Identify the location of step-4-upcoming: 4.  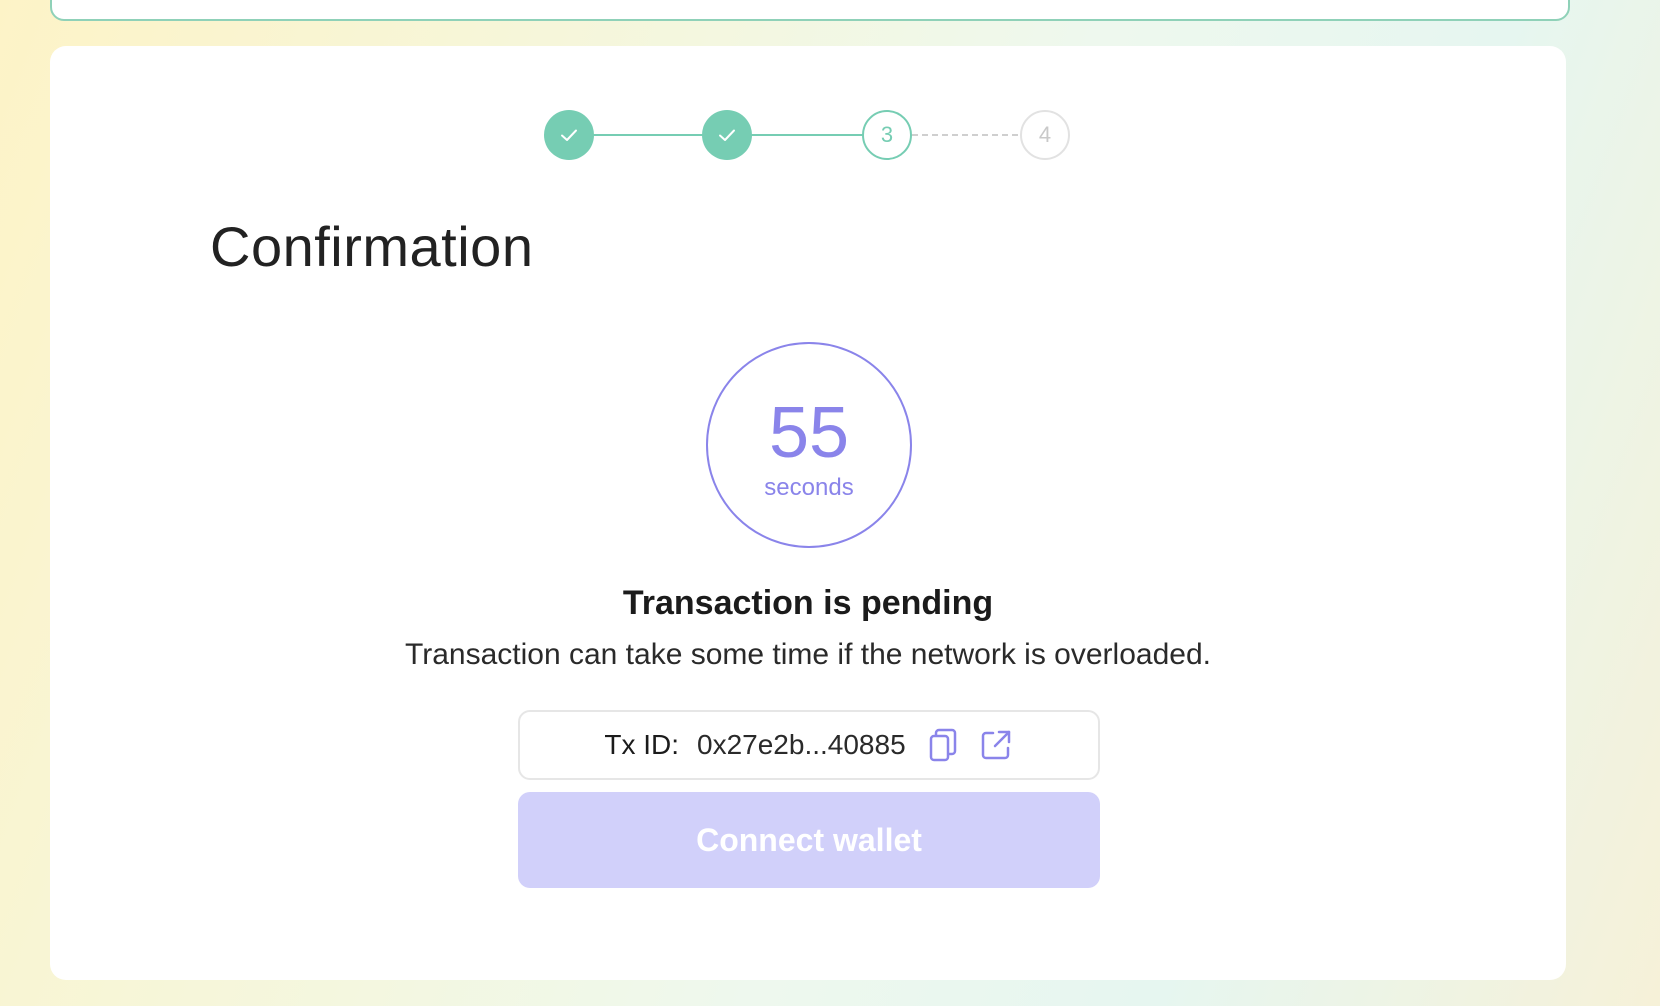
(1045, 135).